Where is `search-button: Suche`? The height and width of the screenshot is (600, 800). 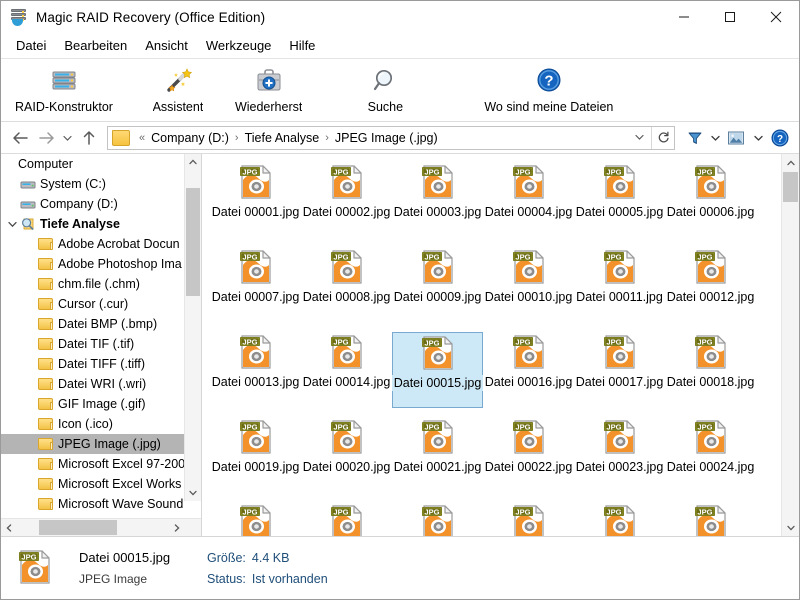 search-button: Suche is located at coordinates (385, 87).